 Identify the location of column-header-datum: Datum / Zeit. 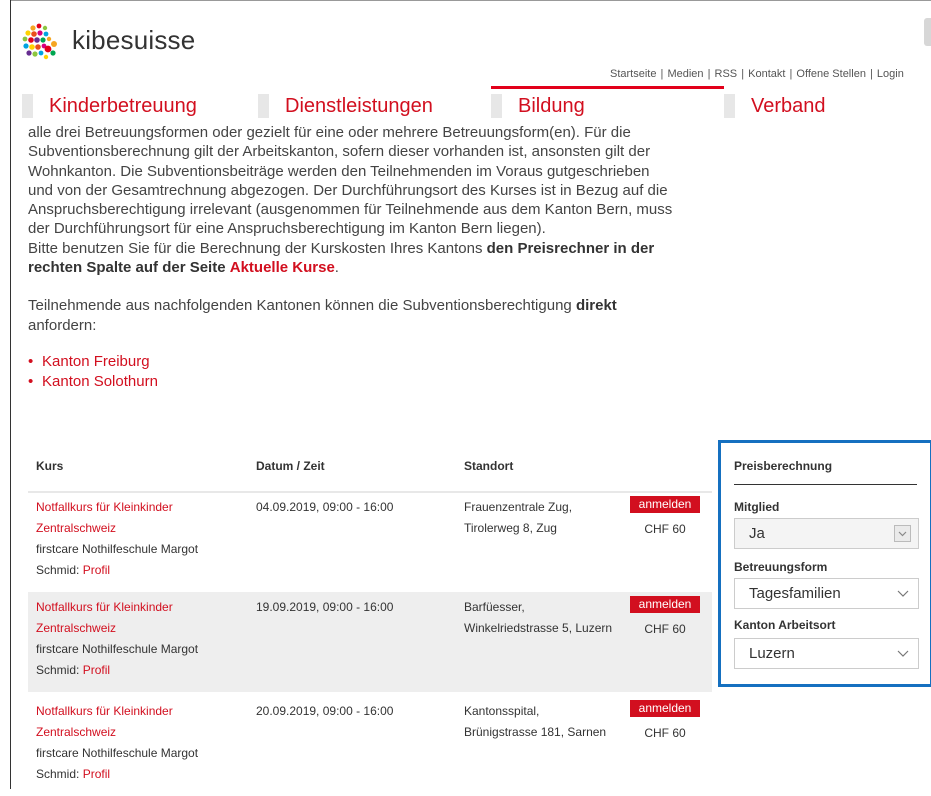
(290, 466).